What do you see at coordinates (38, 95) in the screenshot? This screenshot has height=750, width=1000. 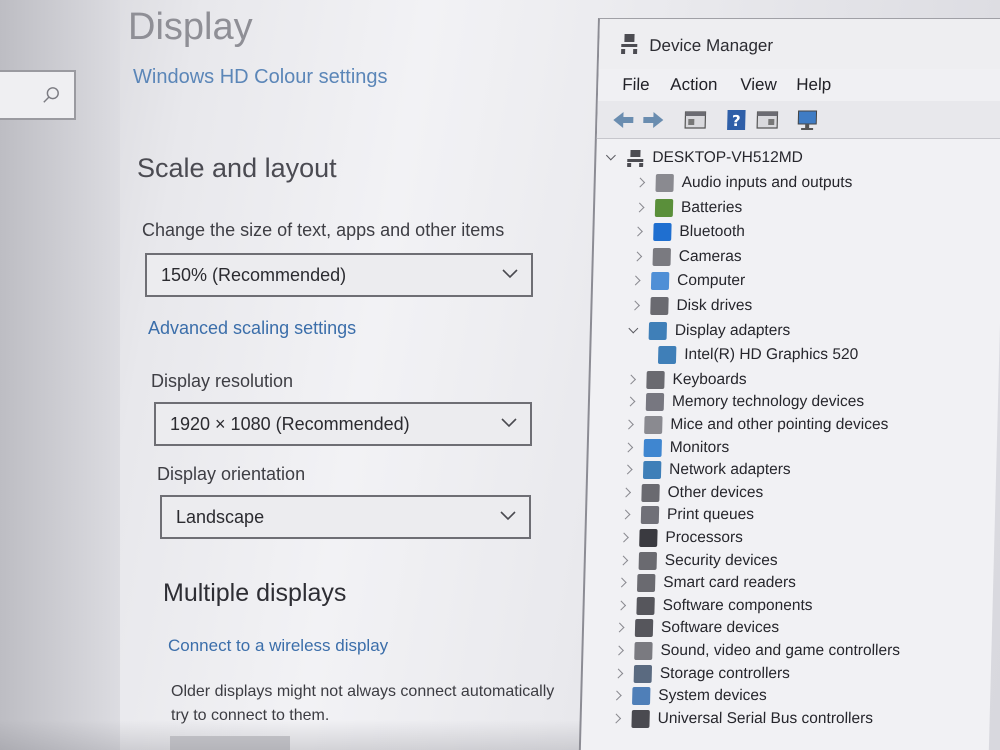 I see `search-box` at bounding box center [38, 95].